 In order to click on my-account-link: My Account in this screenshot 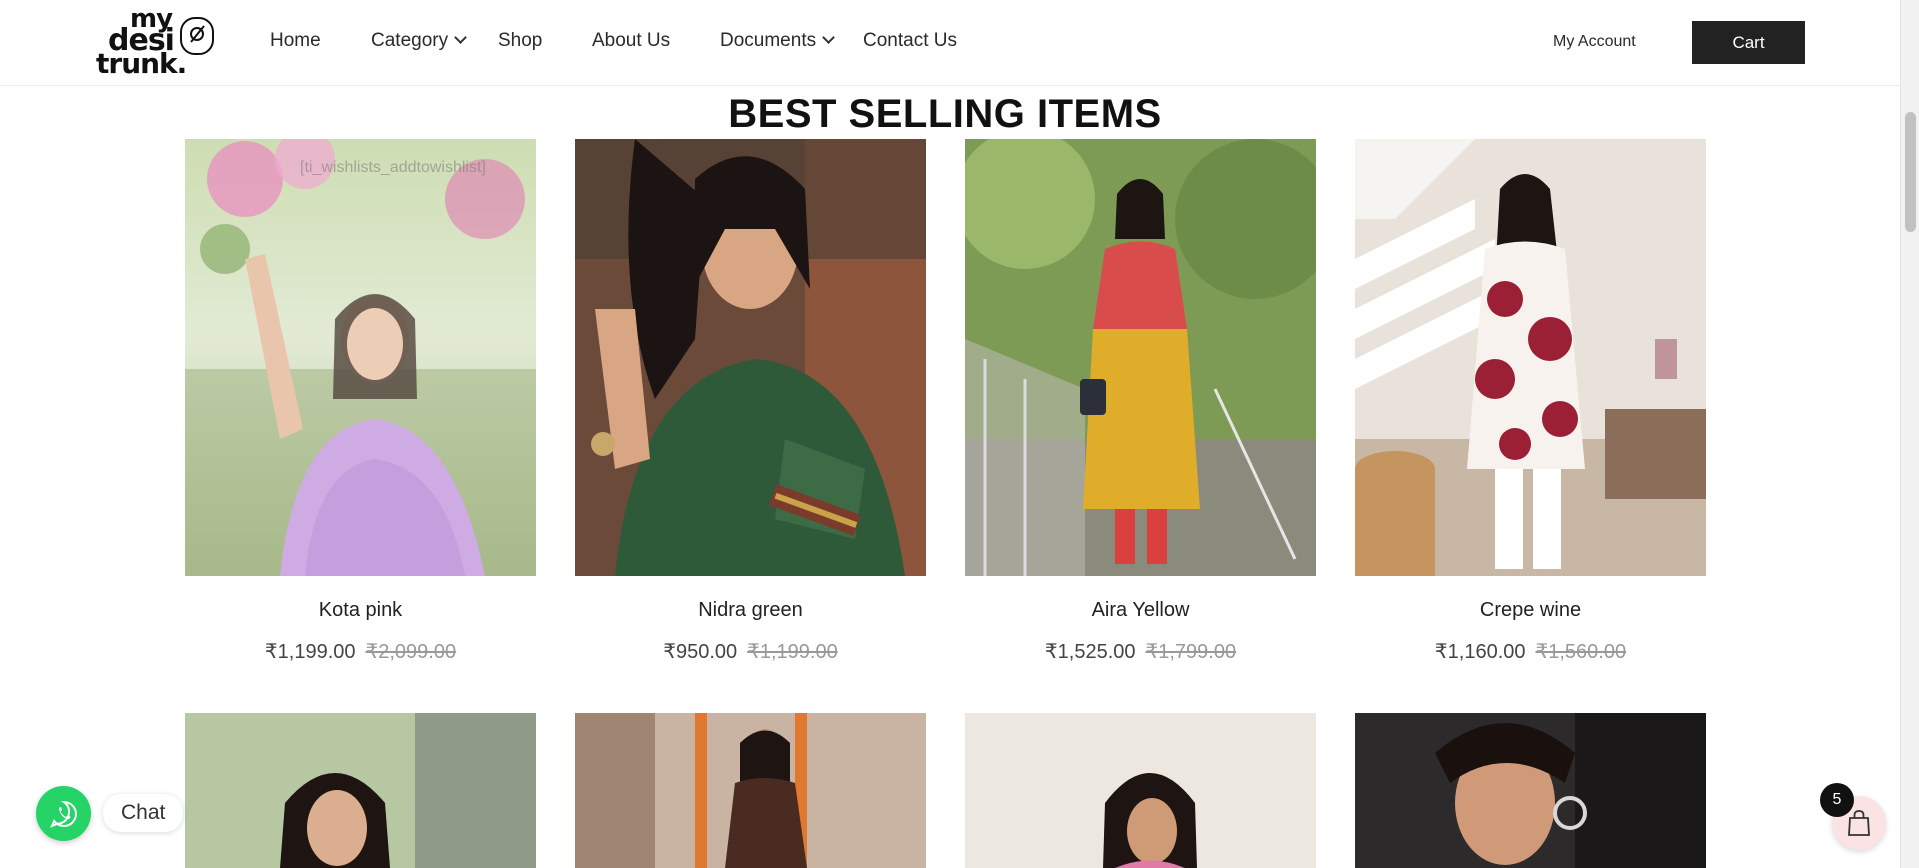, I will do `click(1594, 42)`.